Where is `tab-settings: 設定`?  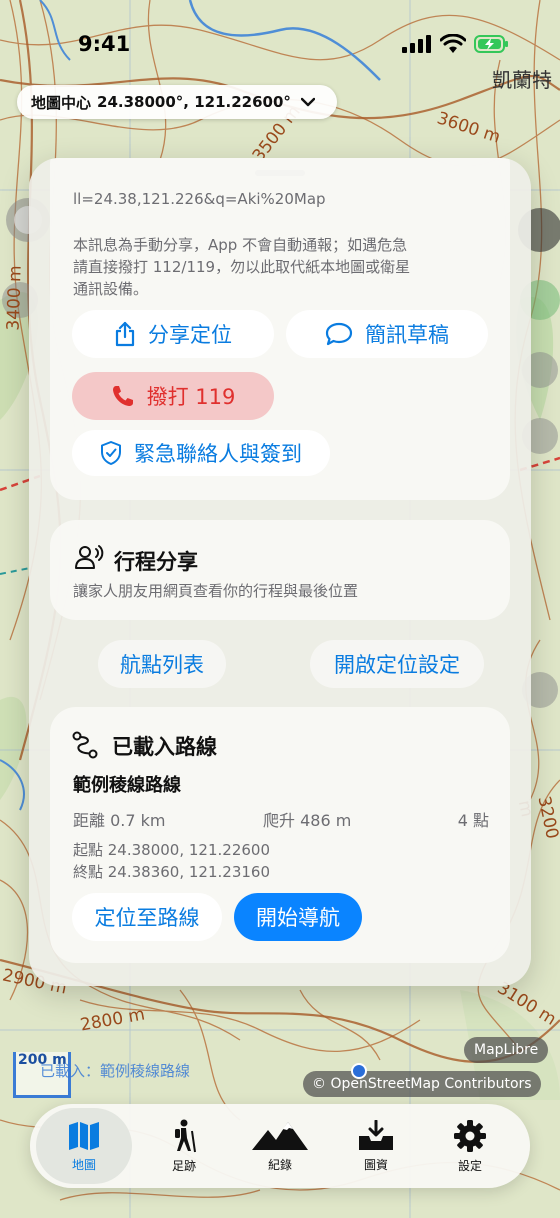
tab-settings: 設定 is located at coordinates (470, 1146).